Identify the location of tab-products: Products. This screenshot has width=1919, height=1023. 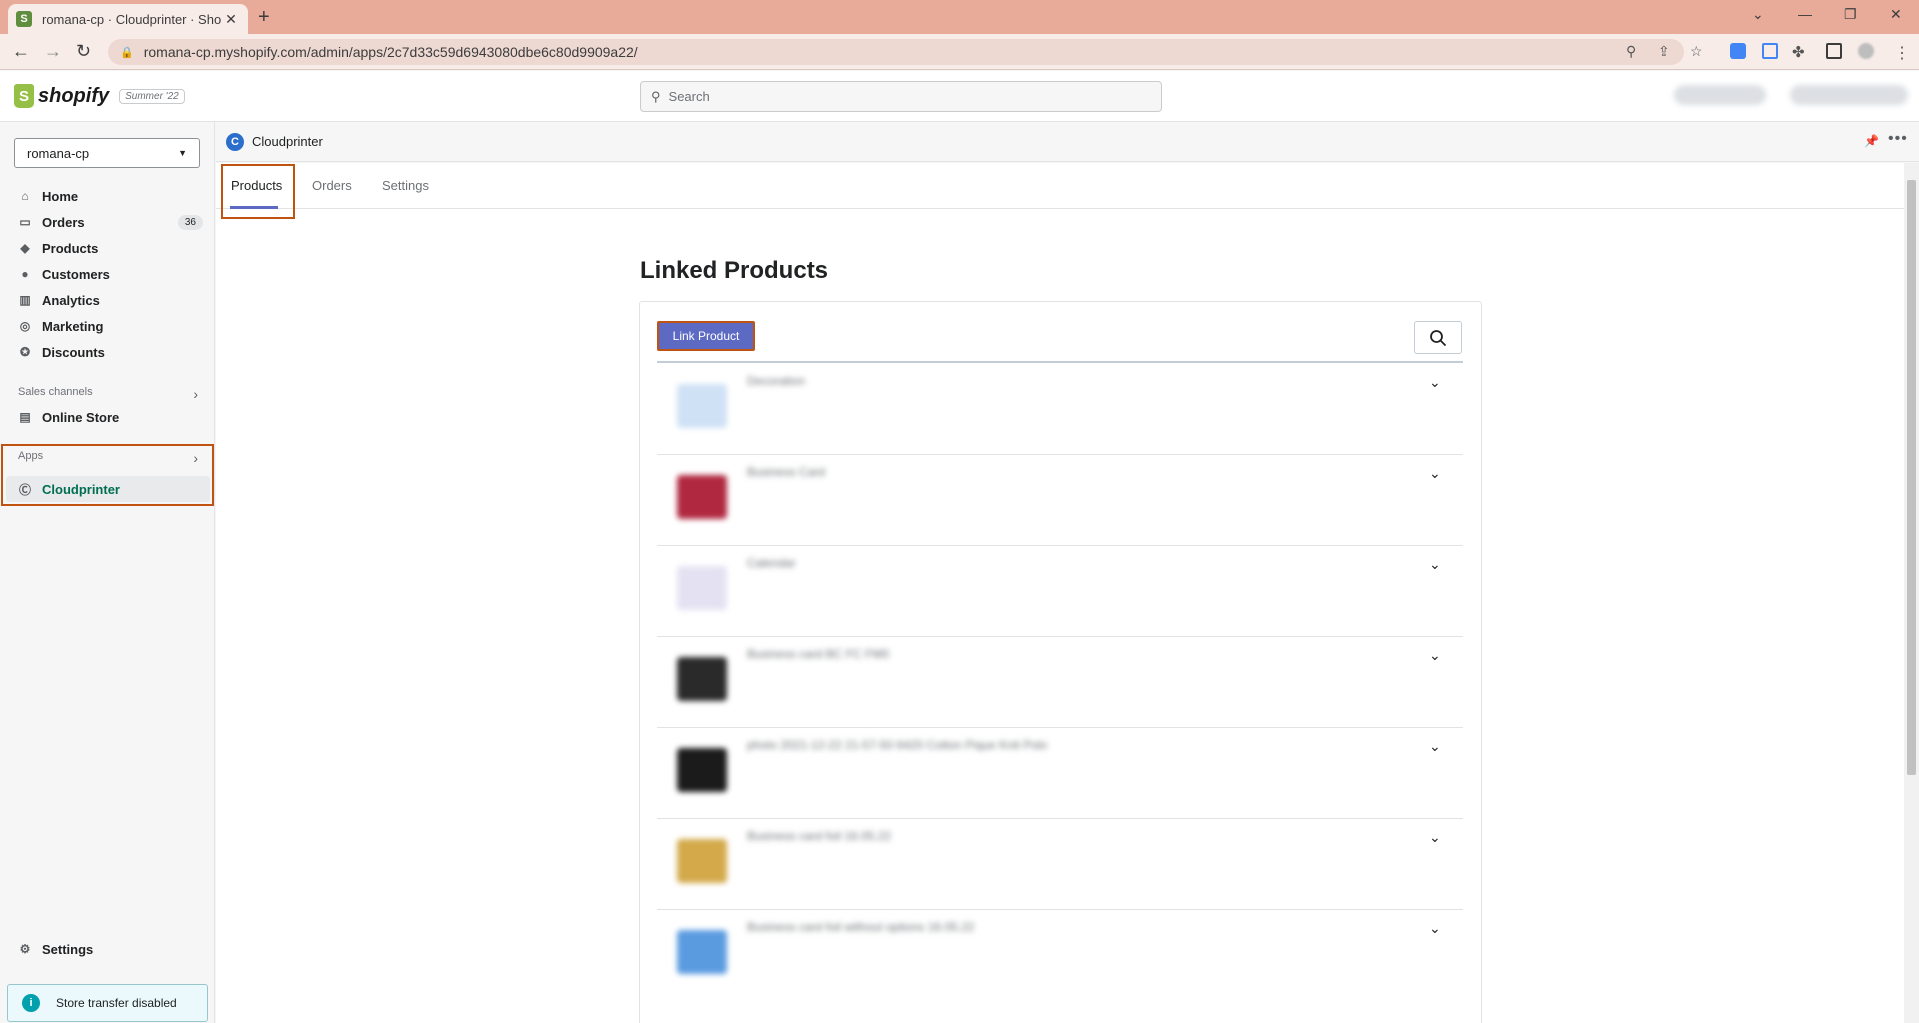
(256, 185).